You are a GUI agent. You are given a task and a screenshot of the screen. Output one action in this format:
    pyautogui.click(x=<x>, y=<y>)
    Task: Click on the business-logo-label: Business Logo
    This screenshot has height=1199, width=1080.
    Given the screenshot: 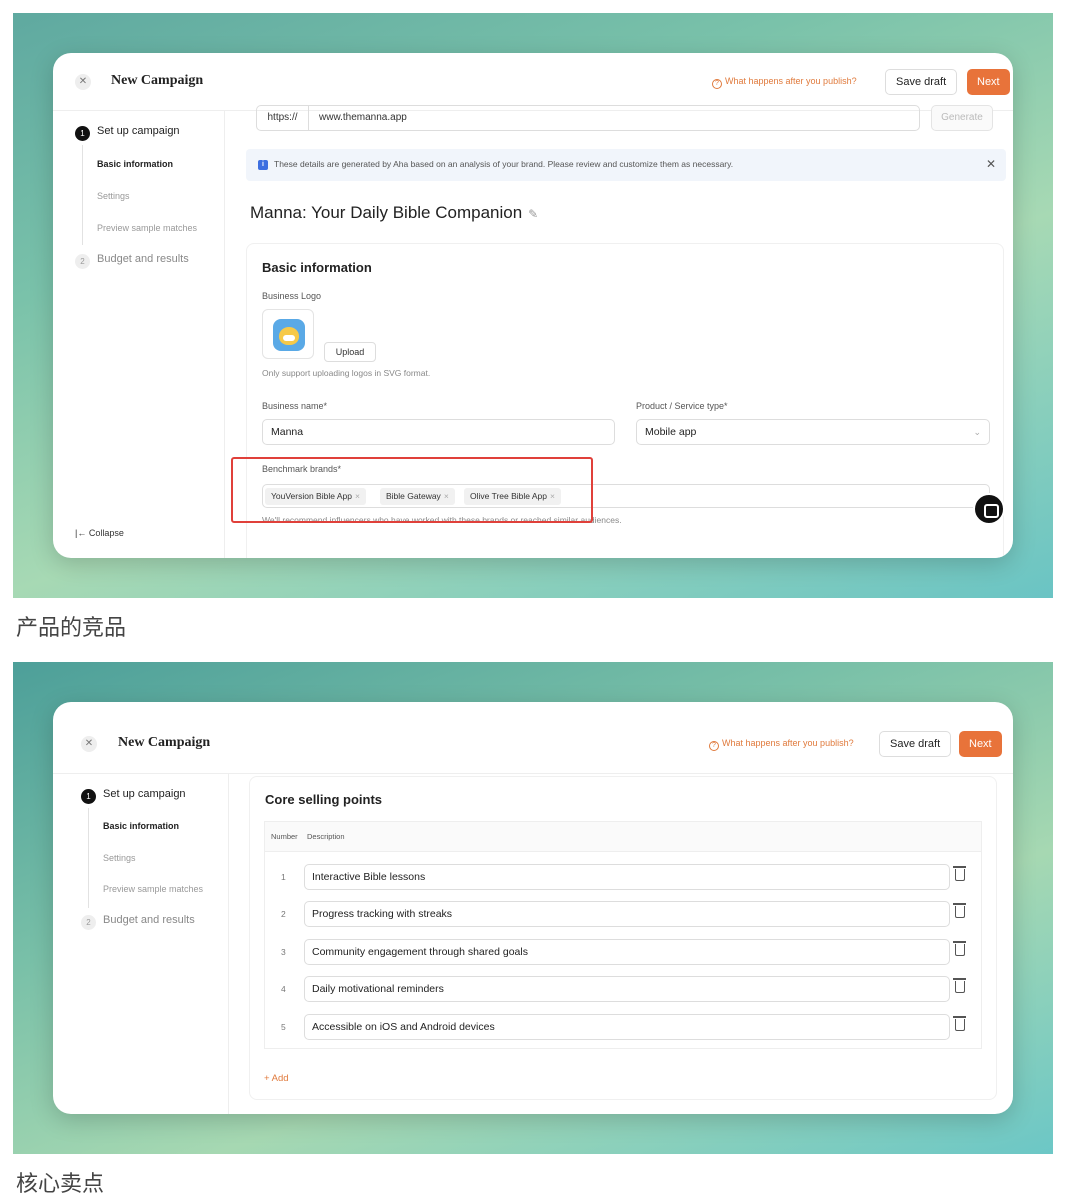 What is the action you would take?
    pyautogui.click(x=292, y=296)
    